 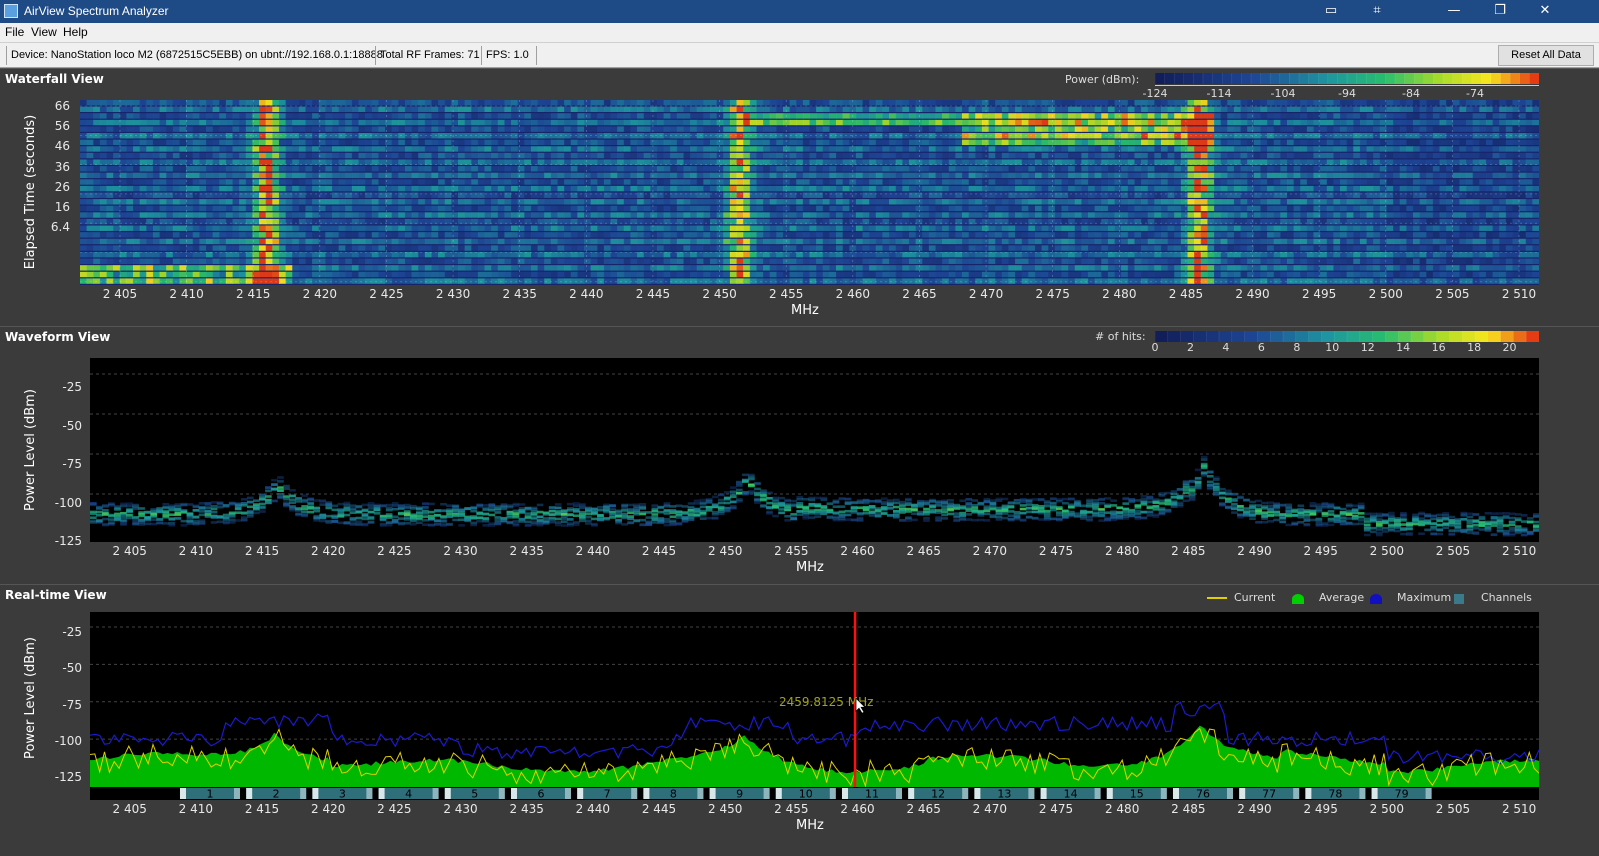 I want to click on menu-view: View, so click(x=44, y=32).